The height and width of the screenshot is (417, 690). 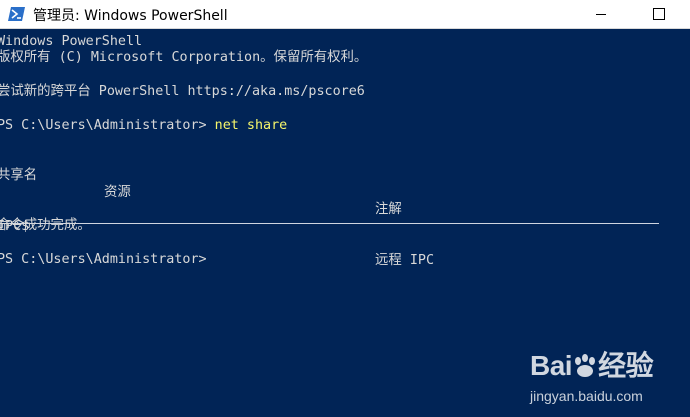 I want to click on title-bar: 管理员: Windows PowerShell, so click(x=345, y=14).